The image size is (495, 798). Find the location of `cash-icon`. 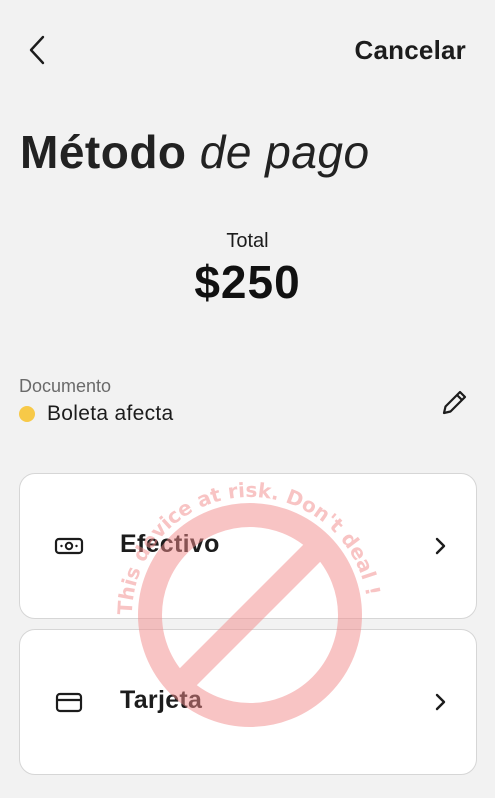

cash-icon is located at coordinates (69, 546).